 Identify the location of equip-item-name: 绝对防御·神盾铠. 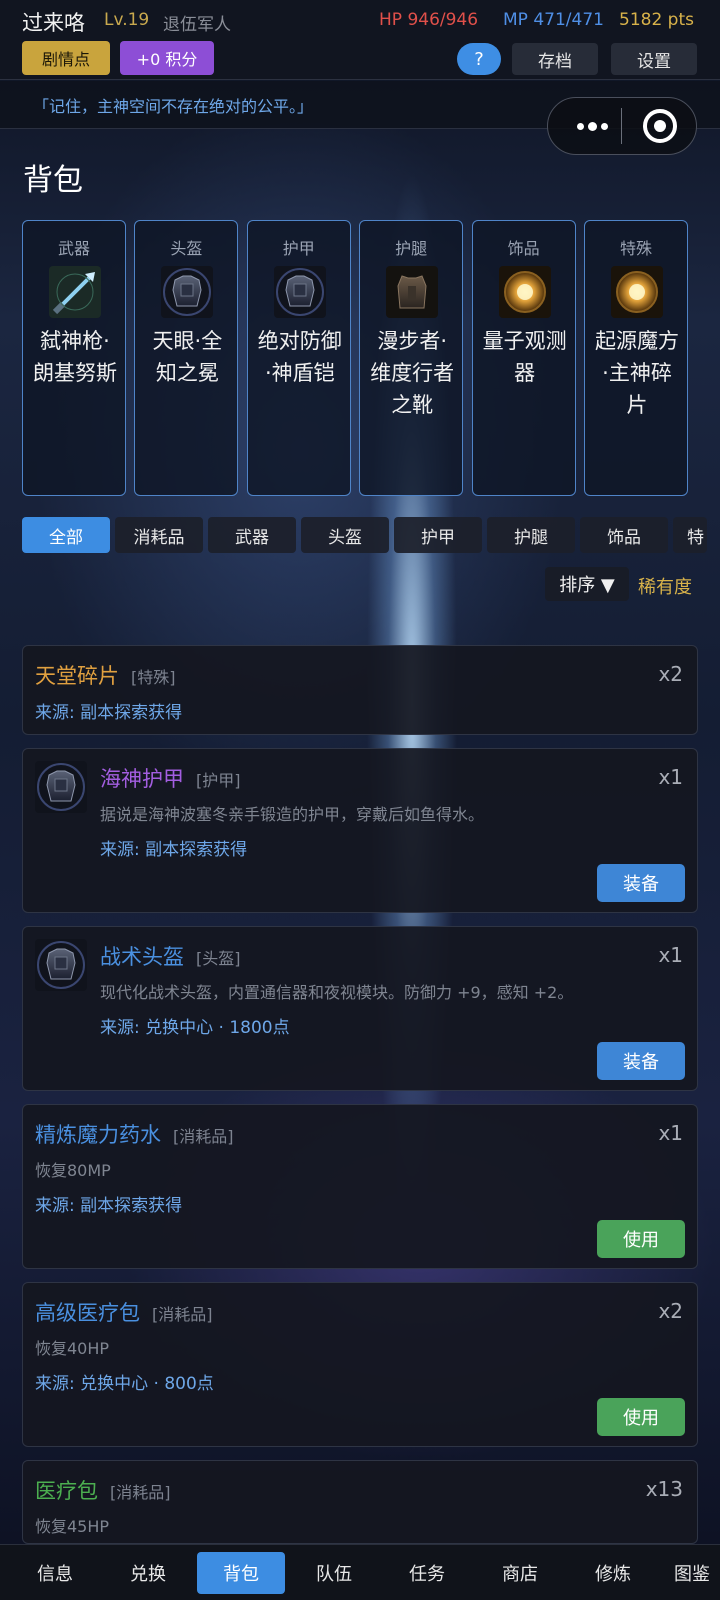
(299, 357).